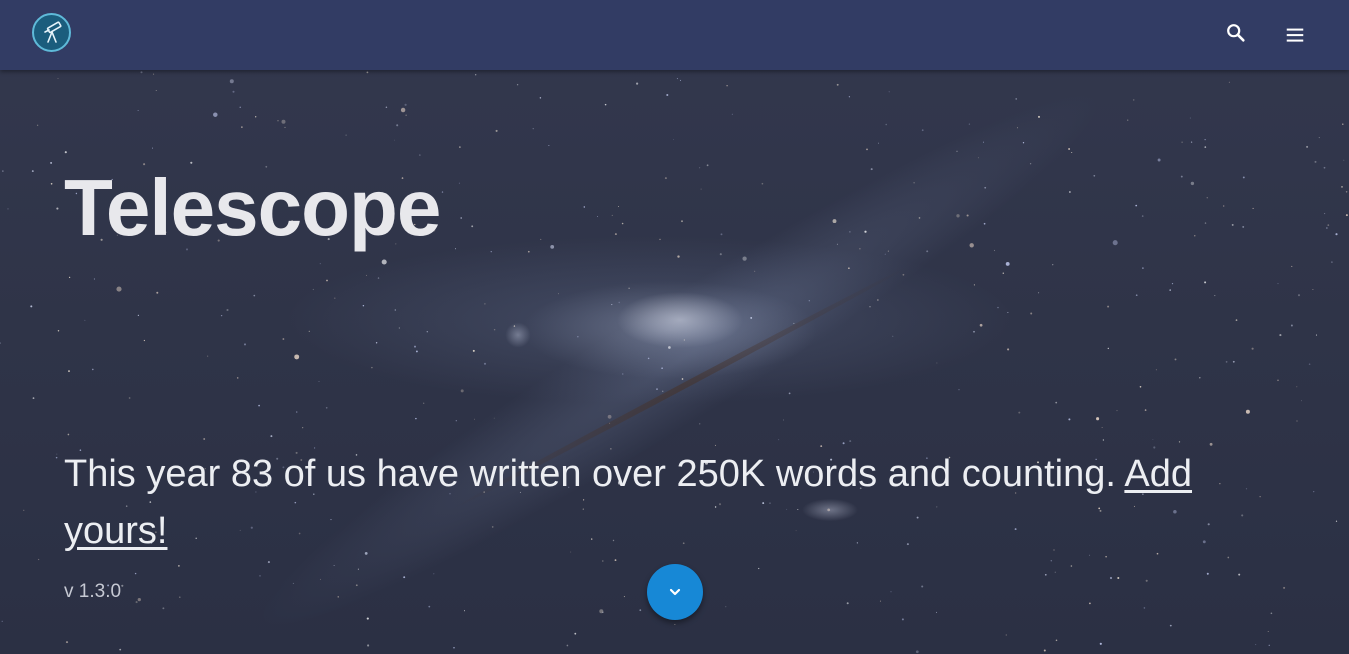 The height and width of the screenshot is (654, 1349). Describe the element at coordinates (51, 32) in the screenshot. I see `telescope-icon` at that location.